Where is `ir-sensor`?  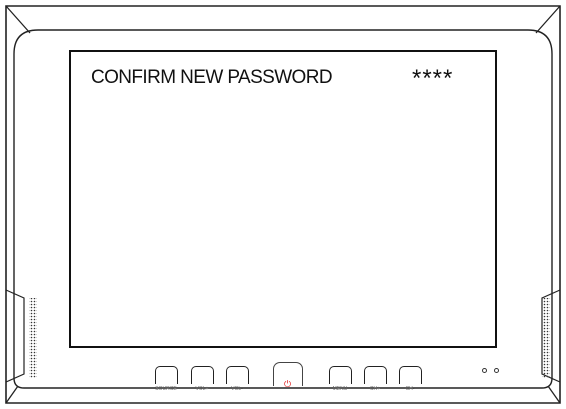 ir-sensor is located at coordinates (484, 370).